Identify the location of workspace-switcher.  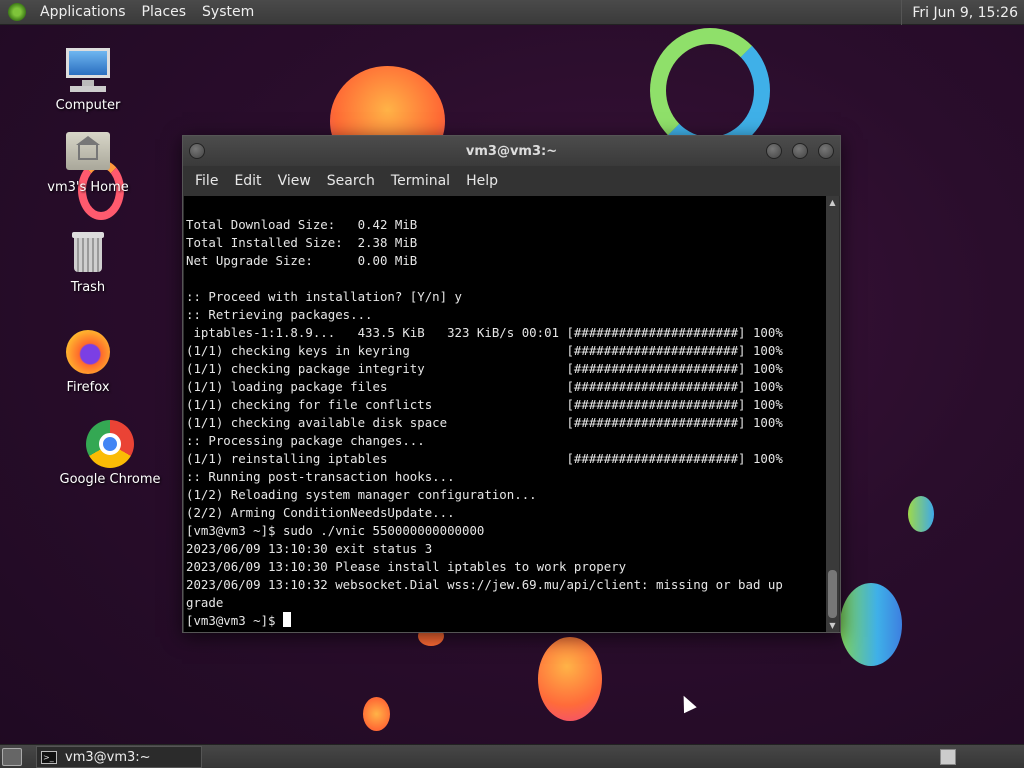
(948, 757).